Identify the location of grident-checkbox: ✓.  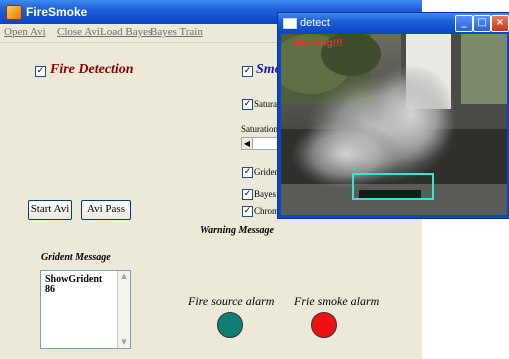
(247, 172).